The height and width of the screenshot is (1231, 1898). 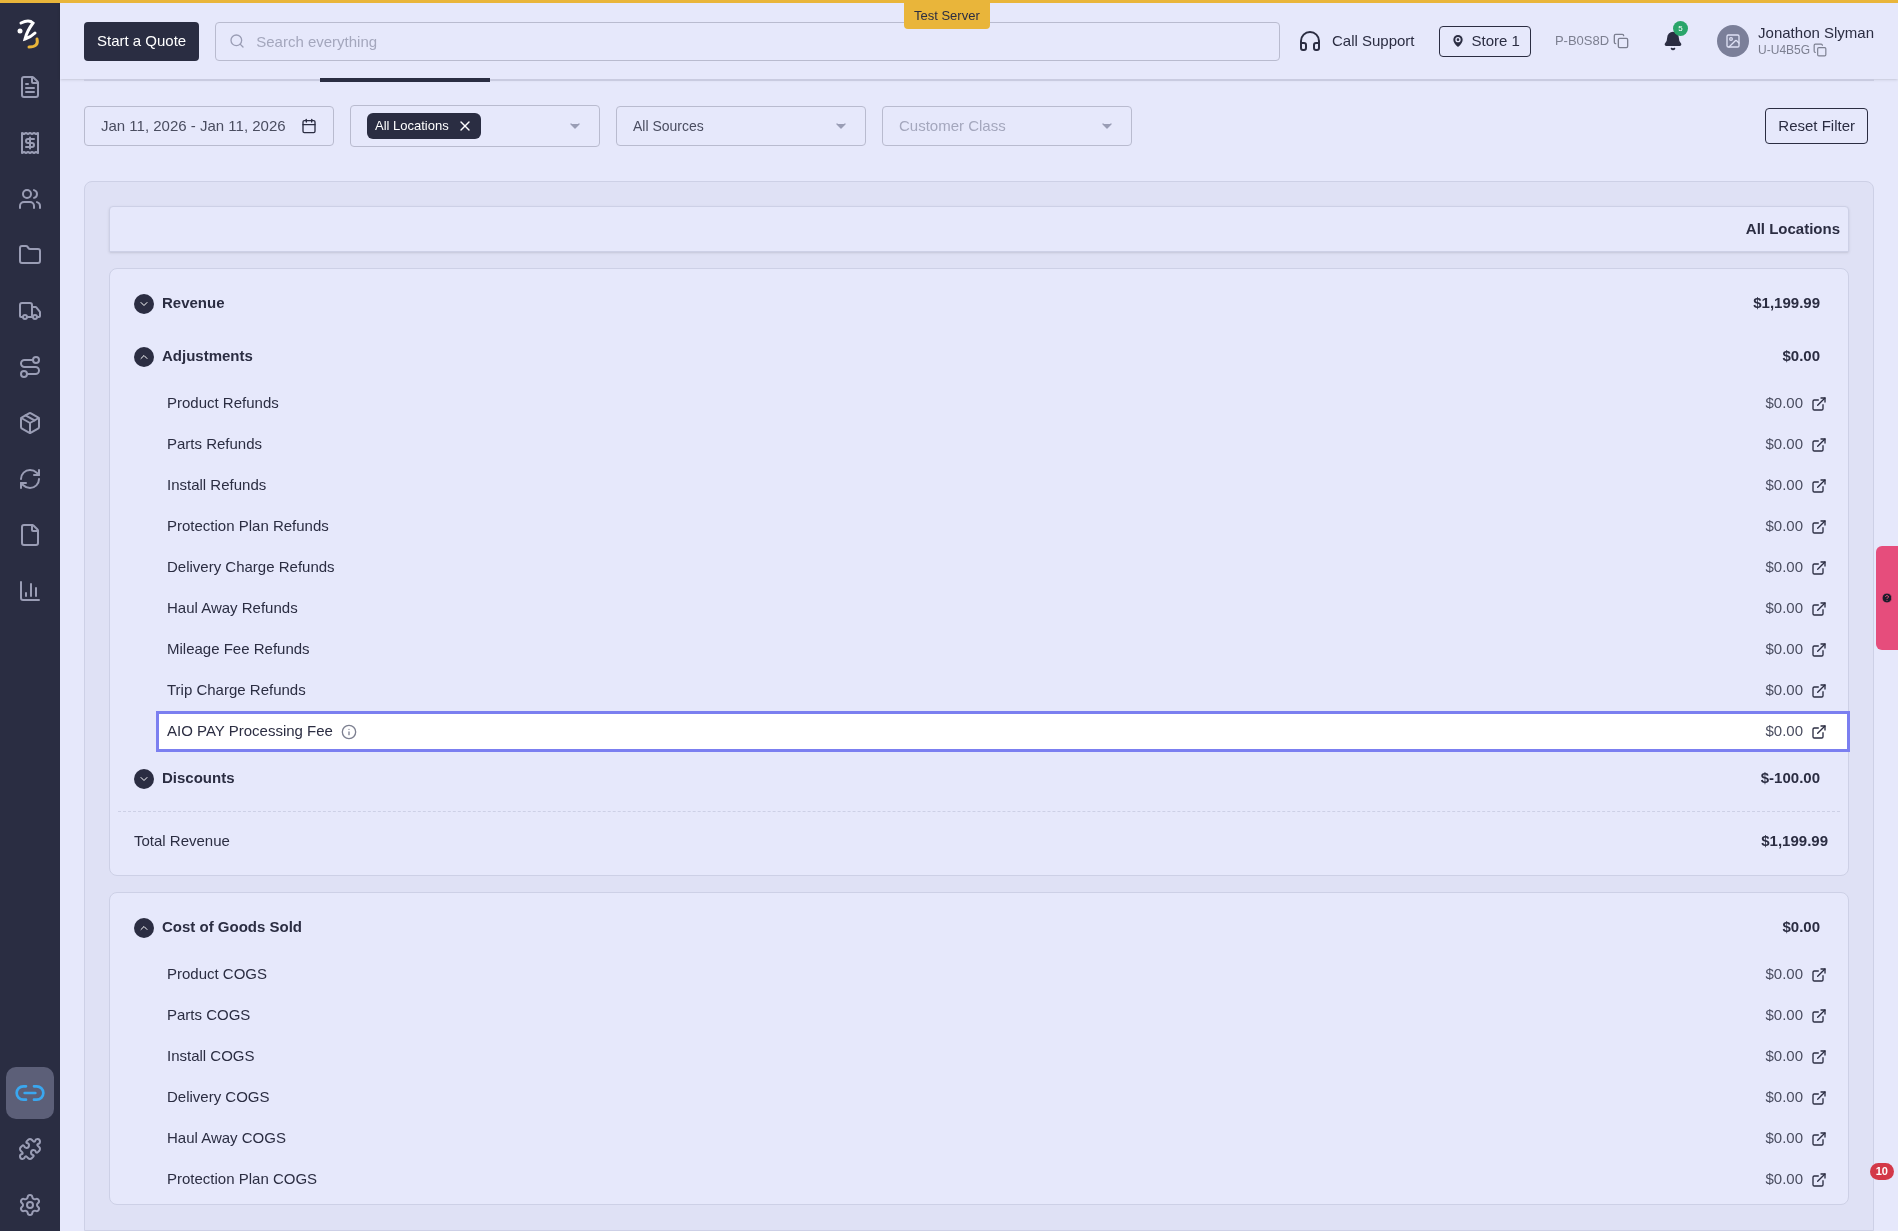 I want to click on report-row: Product COGS $0.00, so click(x=1003, y=974).